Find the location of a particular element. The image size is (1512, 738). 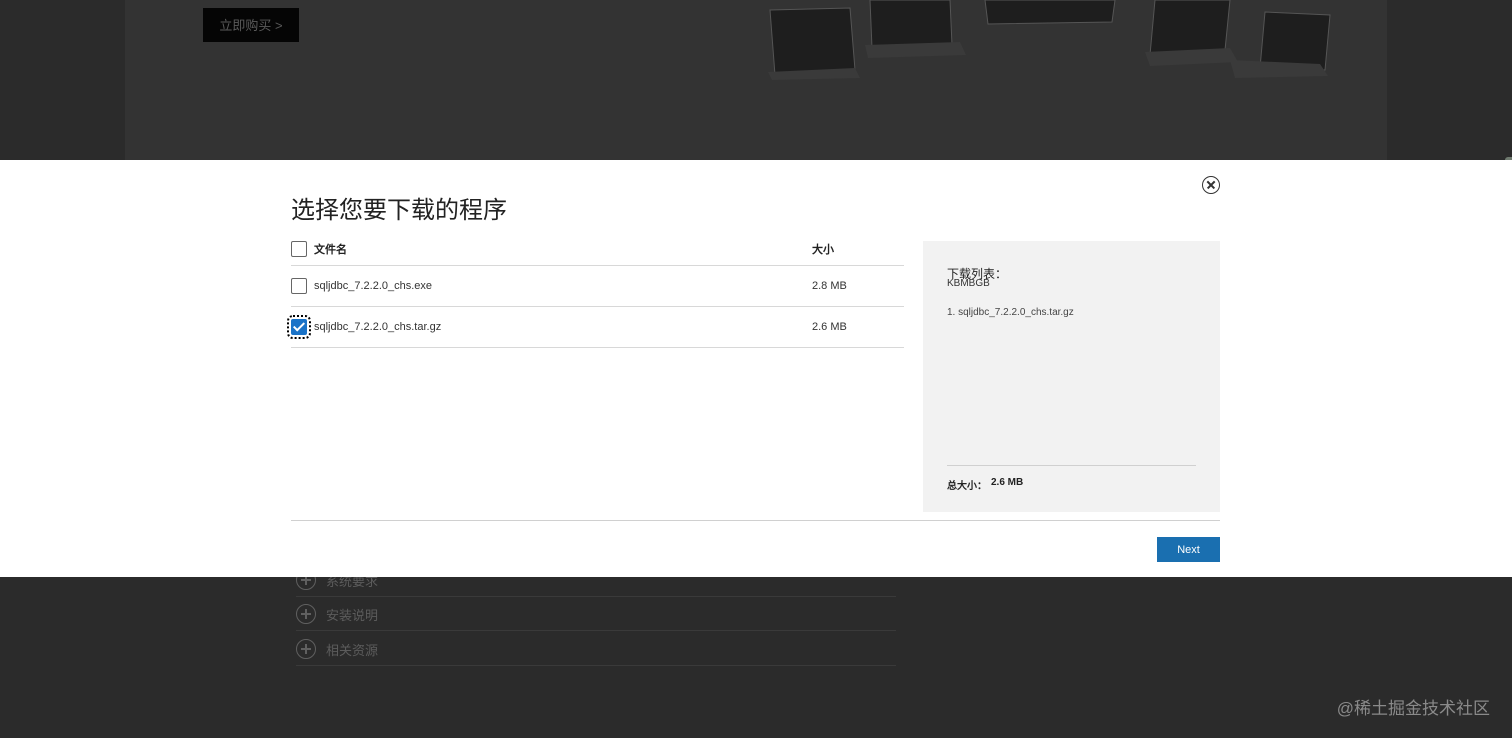

select-all-checkbox is located at coordinates (299, 248).